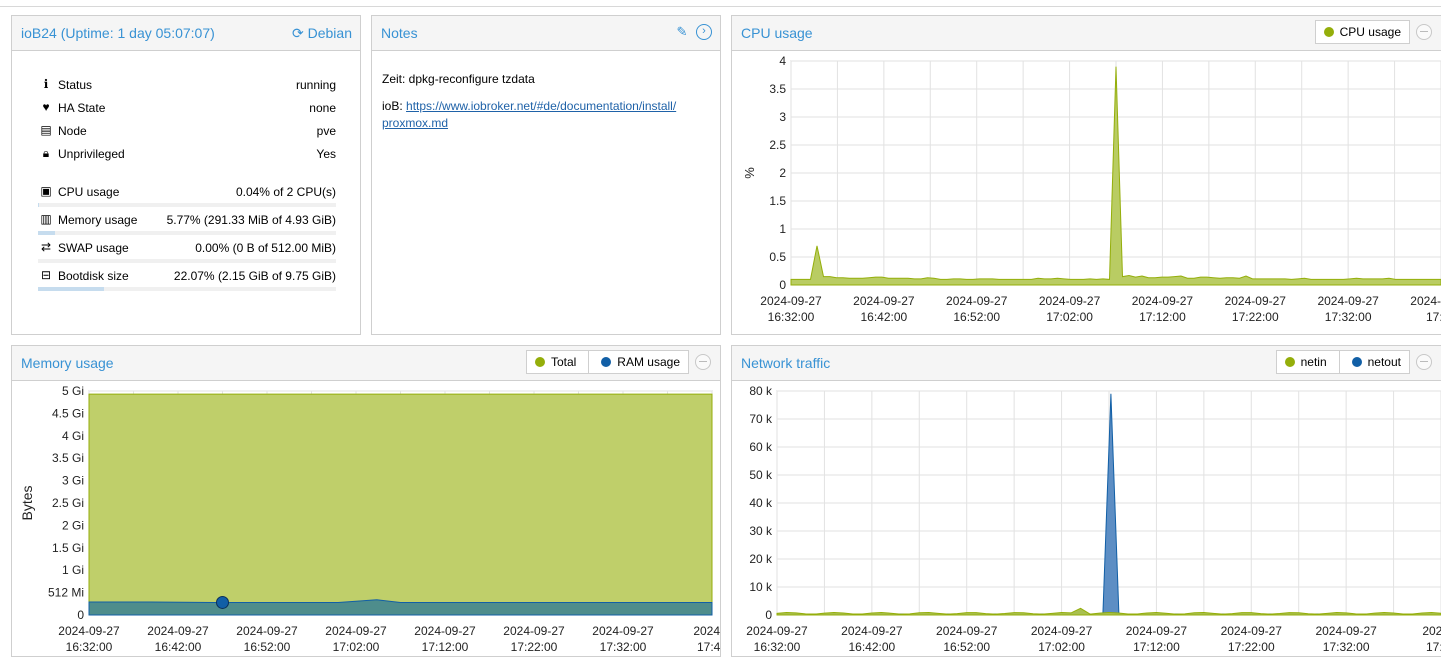 This screenshot has height=659, width=1441. I want to click on unprivileged-value: Yes, so click(326, 154).